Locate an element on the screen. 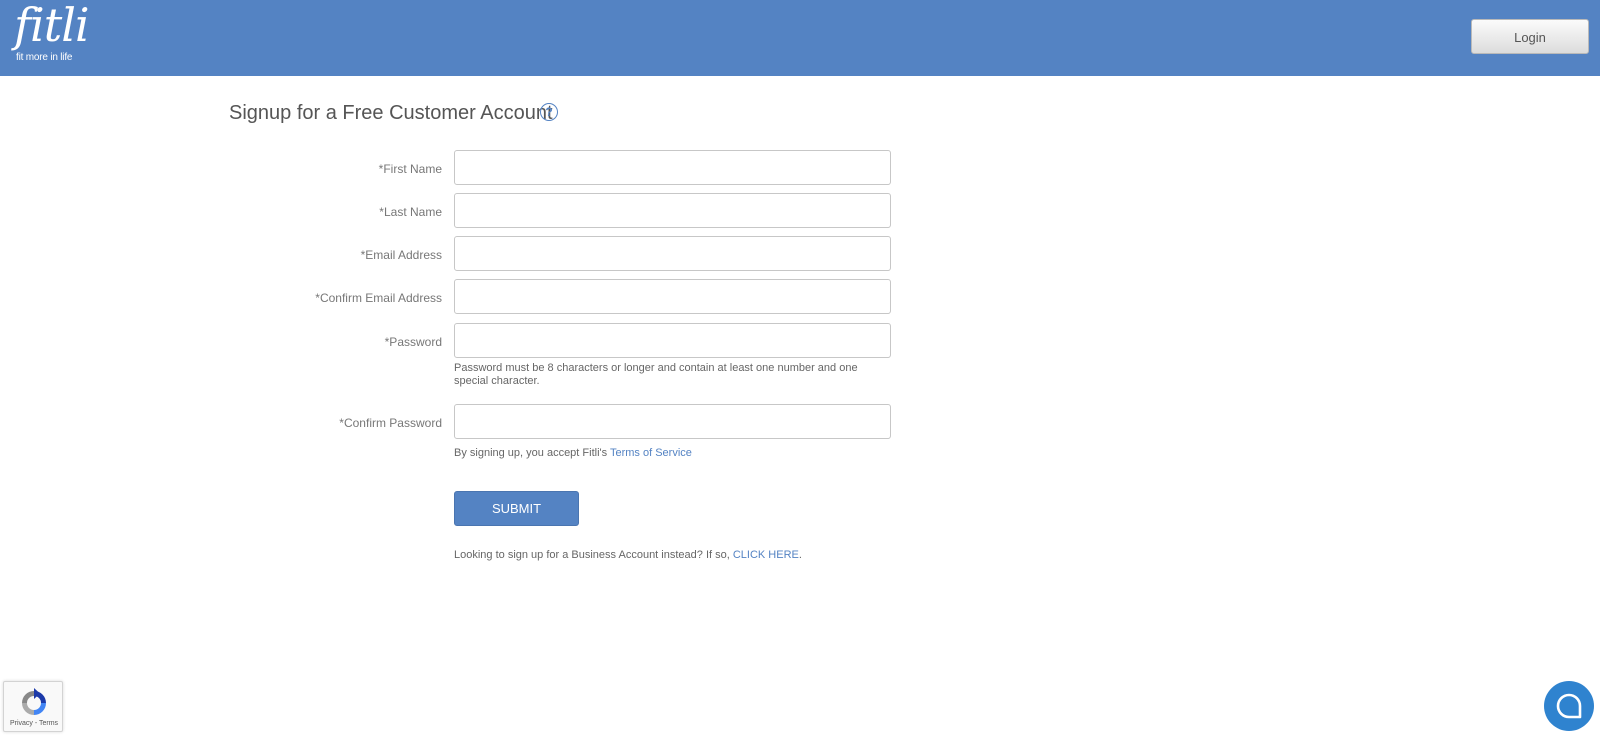 The height and width of the screenshot is (741, 1600). chat-bubble-icon is located at coordinates (1569, 706).